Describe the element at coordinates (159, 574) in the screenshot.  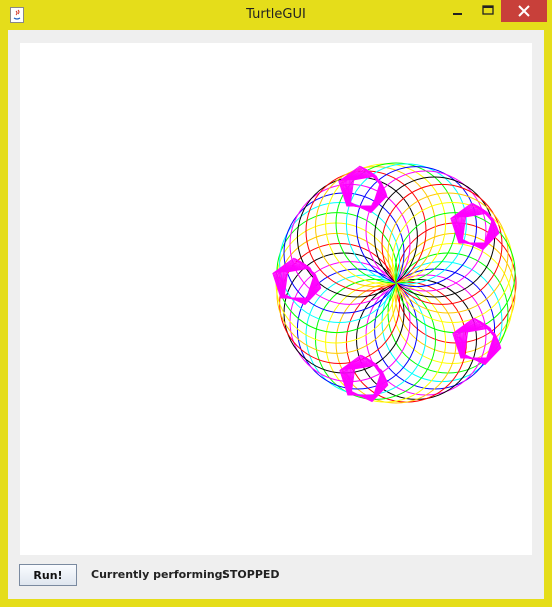
I see `status-label: Currently performing:` at that location.